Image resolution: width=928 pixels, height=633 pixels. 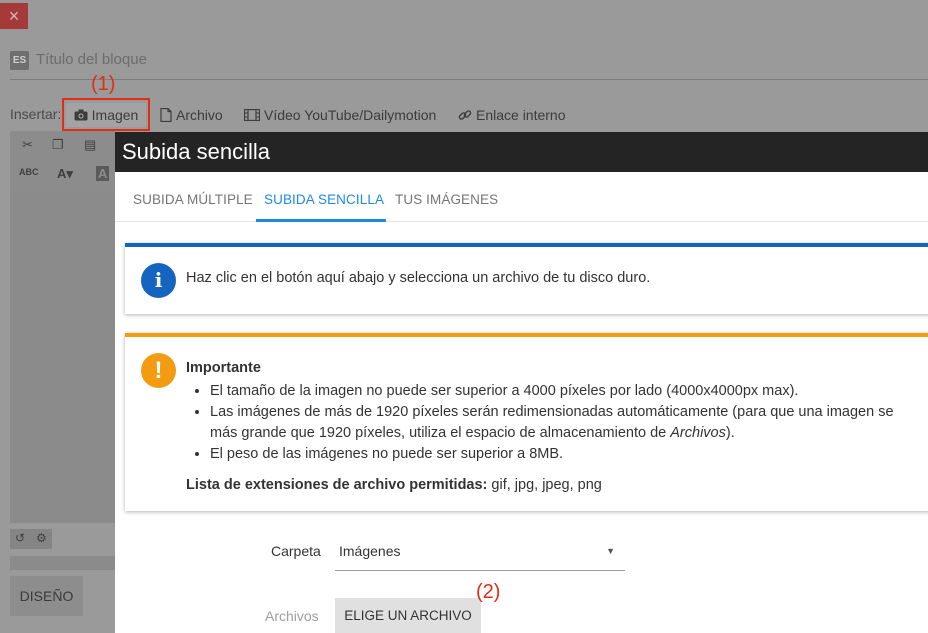 I want to click on insert-link-button: Enlace interno, so click(x=512, y=115).